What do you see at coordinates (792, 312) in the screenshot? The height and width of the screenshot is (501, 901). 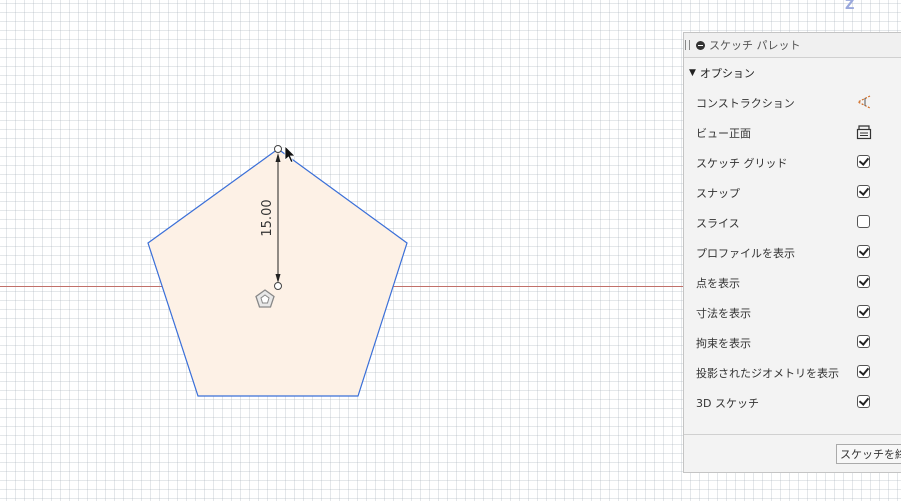 I see `option-show-dimensions: 寸法を表示` at bounding box center [792, 312].